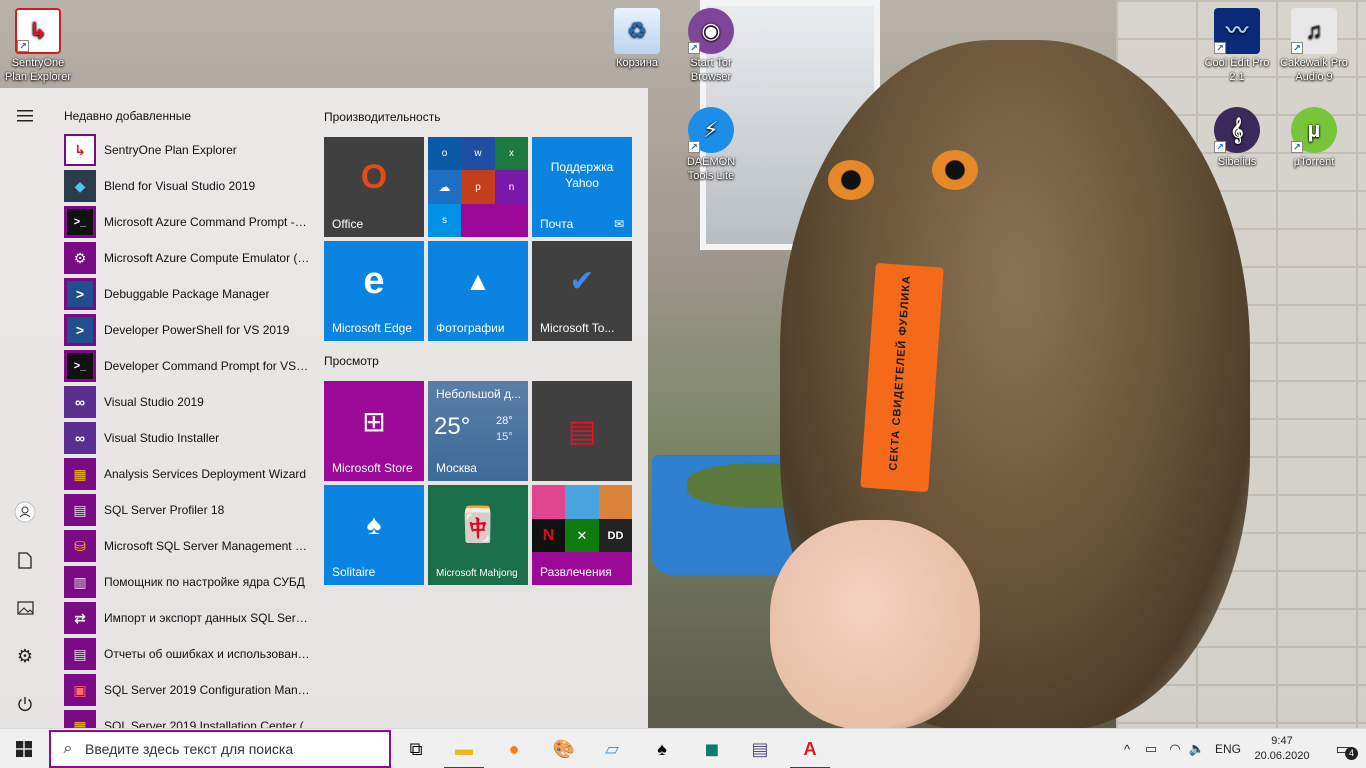 The width and height of the screenshot is (1366, 768). I want to click on store-icon: ⊞, so click(374, 421).